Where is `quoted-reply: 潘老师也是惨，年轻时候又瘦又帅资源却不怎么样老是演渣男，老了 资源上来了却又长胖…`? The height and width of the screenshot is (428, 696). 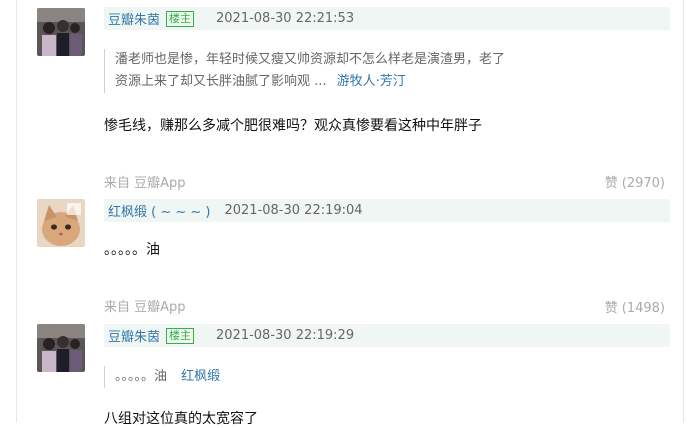
quoted-reply: 潘老师也是惨，年轻时候又瘦又帅资源却不怎么样老是演渣男，老了 资源上来了却又长胖… is located at coordinates (304, 71).